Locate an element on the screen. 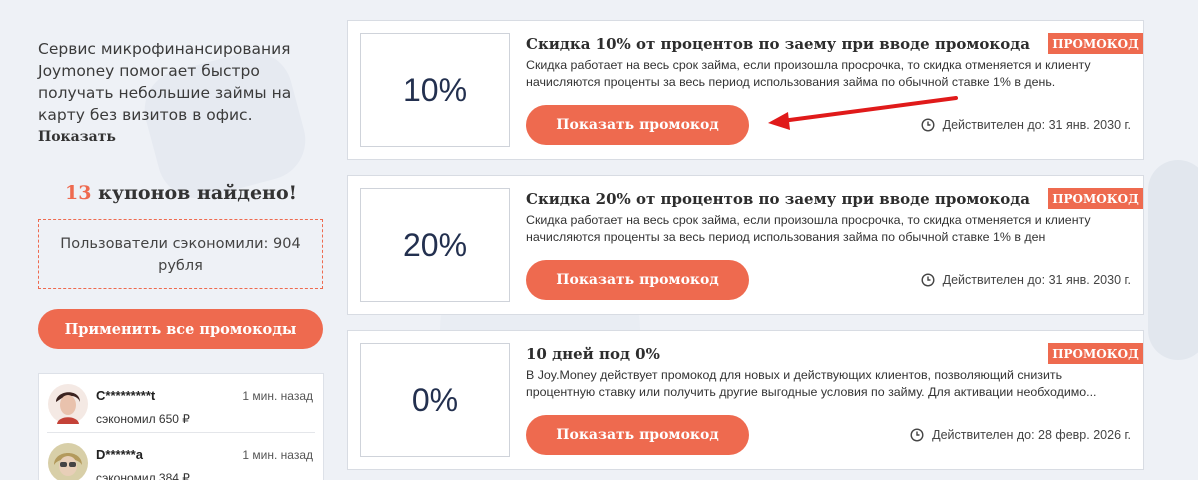 Image resolution: width=1198 pixels, height=480 pixels. background-decoration is located at coordinates (1173, 260).